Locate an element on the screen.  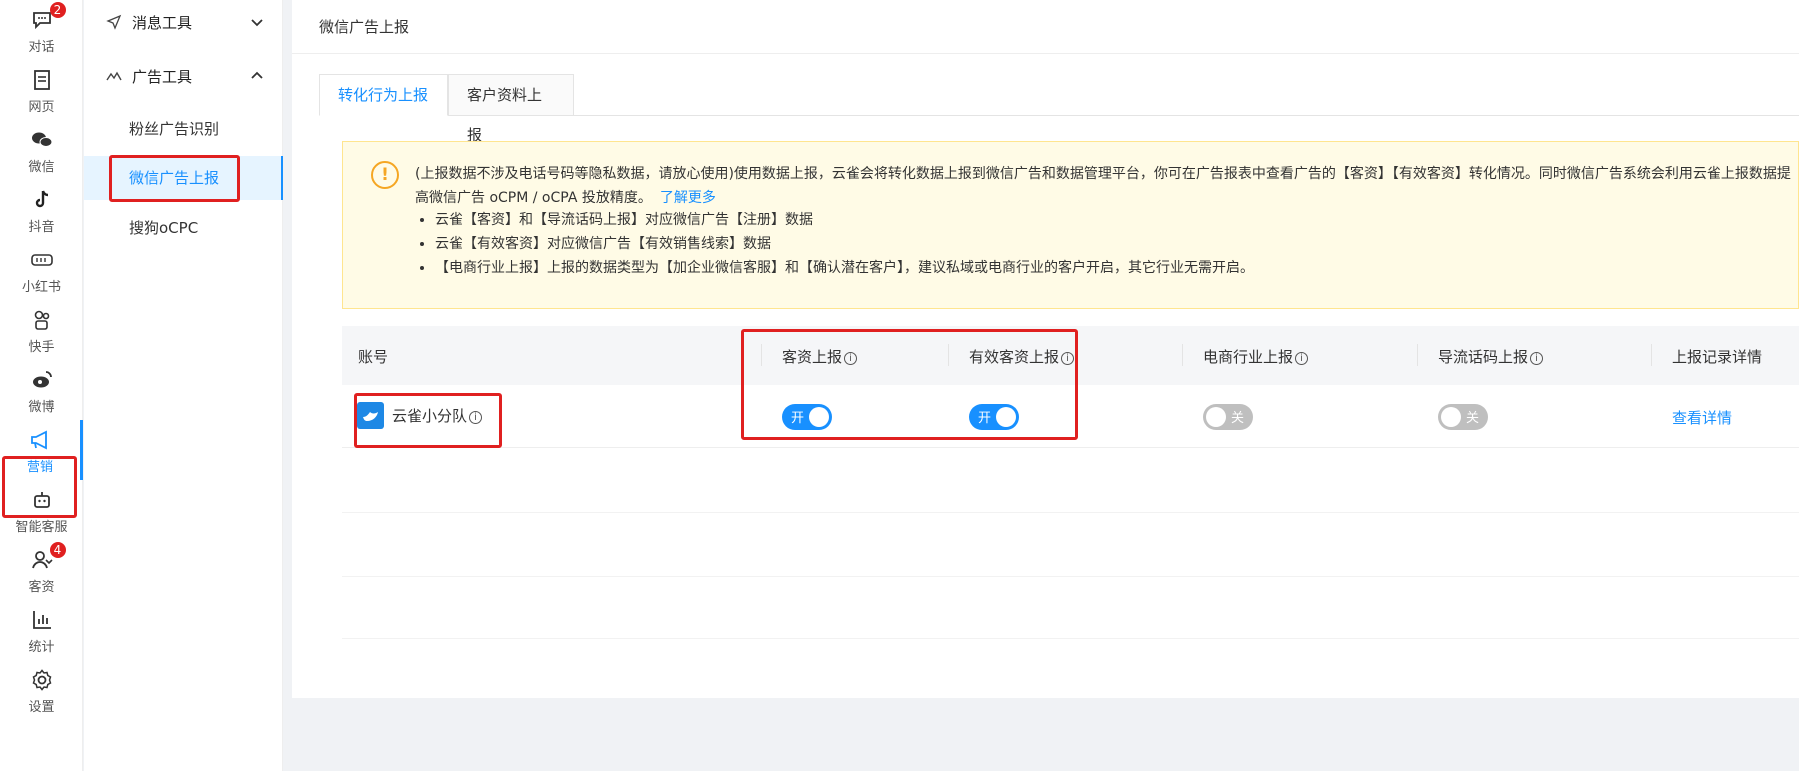
subnav-item-sogou-ocpc: 搜狗oCPC is located at coordinates (183, 228).